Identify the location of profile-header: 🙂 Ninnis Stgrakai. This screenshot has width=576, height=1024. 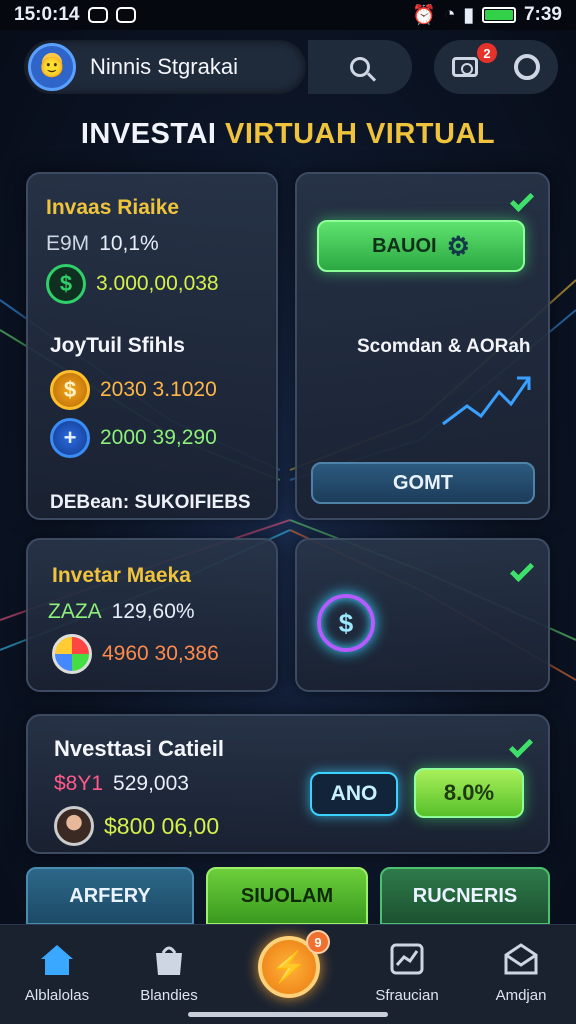
(165, 67).